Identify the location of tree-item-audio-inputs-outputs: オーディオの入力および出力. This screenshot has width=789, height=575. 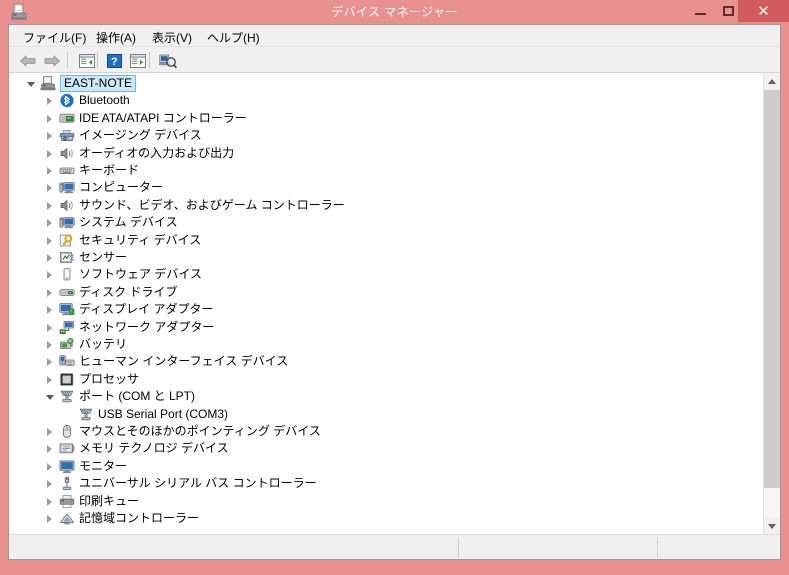
(386, 153).